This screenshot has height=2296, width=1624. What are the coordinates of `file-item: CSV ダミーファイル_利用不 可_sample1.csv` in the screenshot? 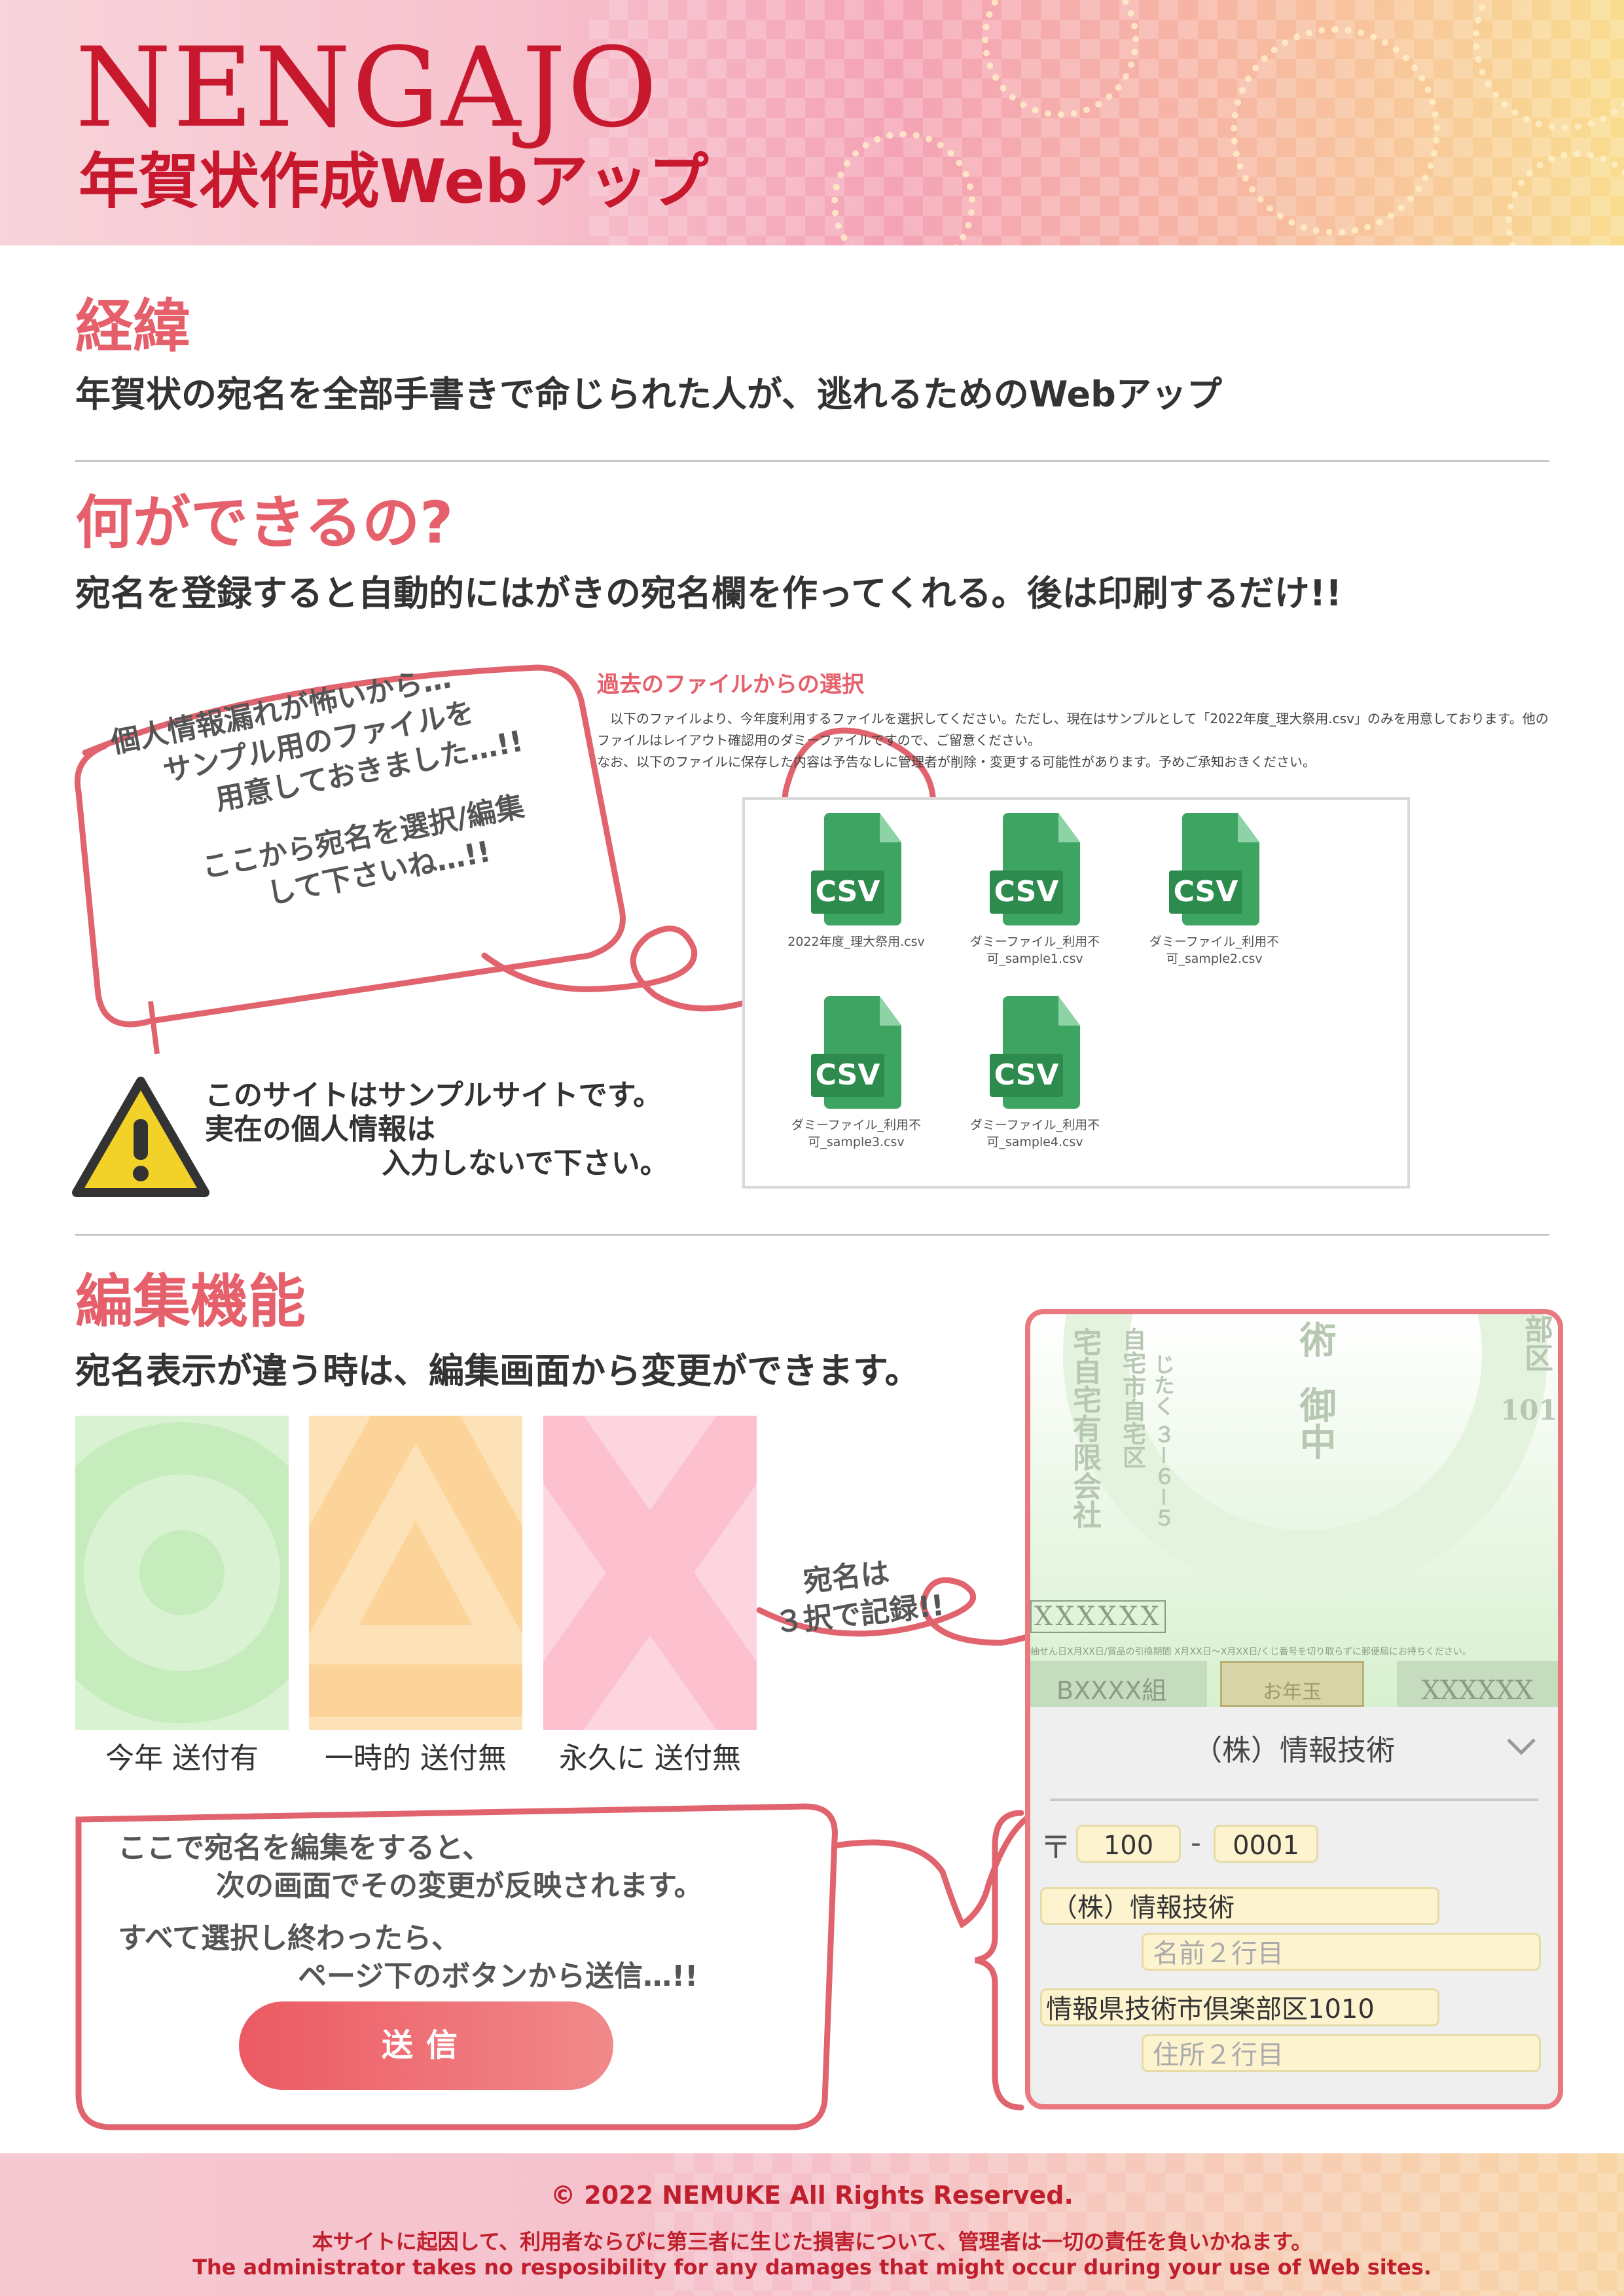 It's located at (1034, 890).